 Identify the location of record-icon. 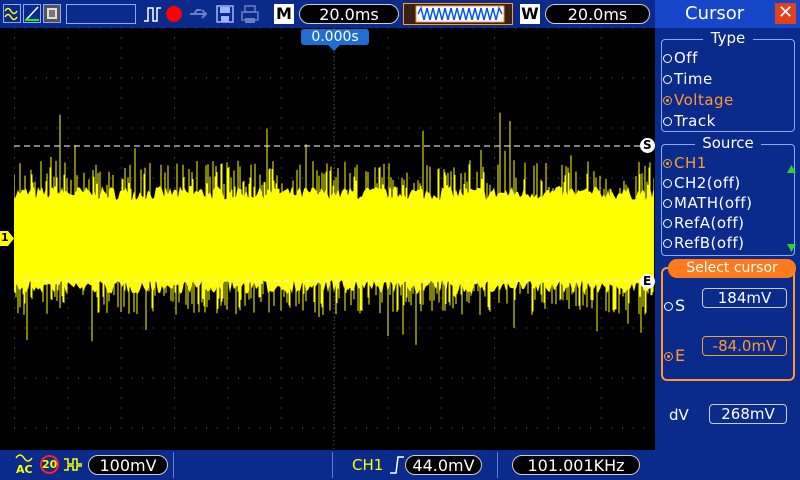
(174, 14).